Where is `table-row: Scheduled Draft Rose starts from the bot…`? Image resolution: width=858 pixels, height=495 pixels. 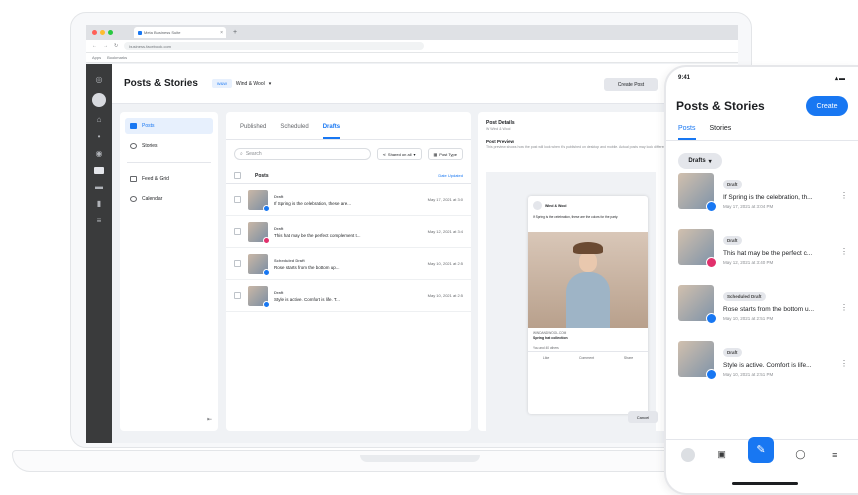
table-row: Scheduled Draft Rose starts from the bot… is located at coordinates (348, 264).